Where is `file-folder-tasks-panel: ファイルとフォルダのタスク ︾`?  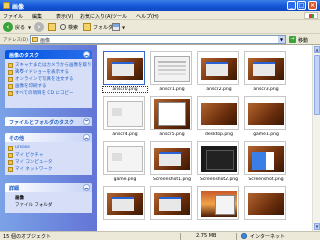
file-folder-tasks-panel: ファイルとフォルダのタスク ︾ is located at coordinates (48, 121).